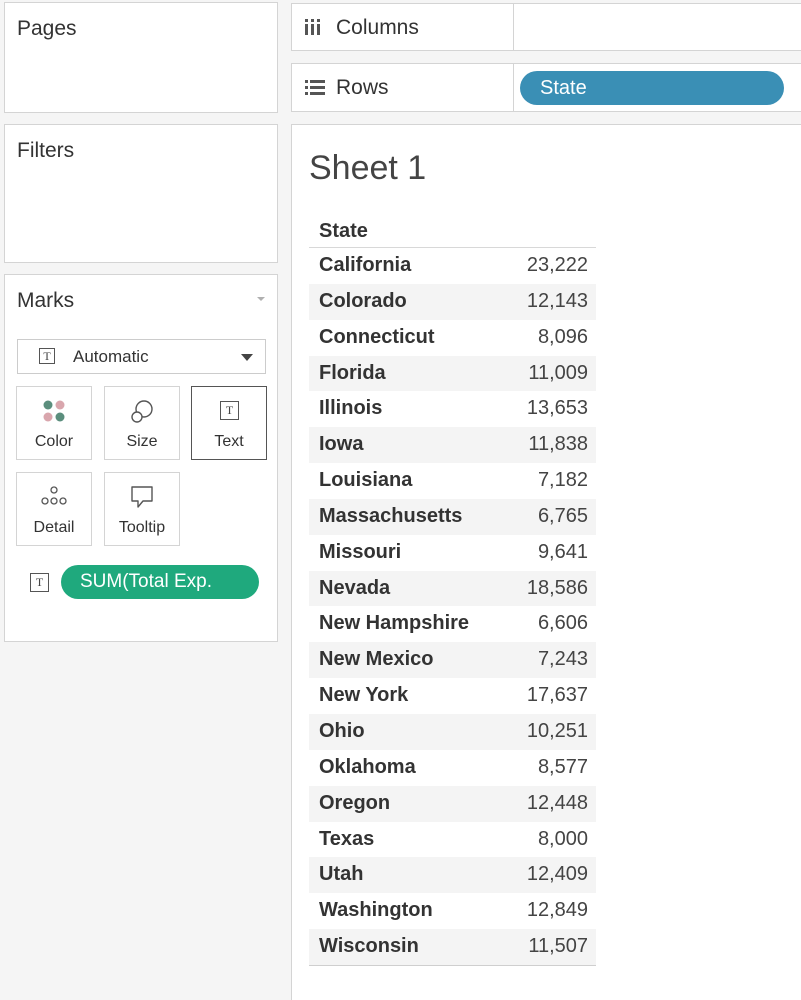  What do you see at coordinates (247, 357) in the screenshot?
I see `dropdown-arrow-icon` at bounding box center [247, 357].